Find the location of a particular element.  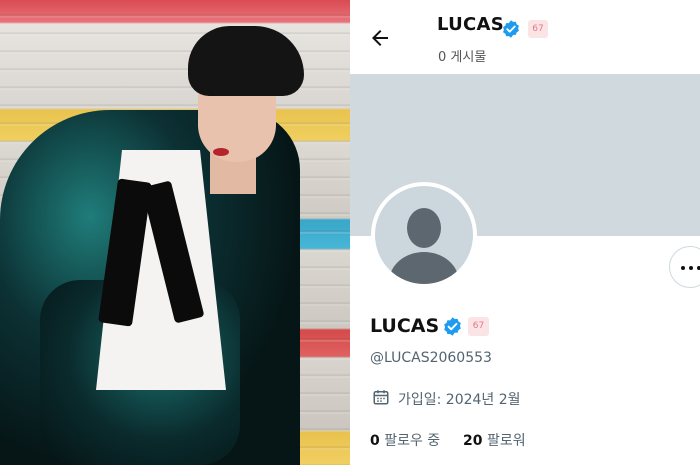

more-icon is located at coordinates (683, 268).